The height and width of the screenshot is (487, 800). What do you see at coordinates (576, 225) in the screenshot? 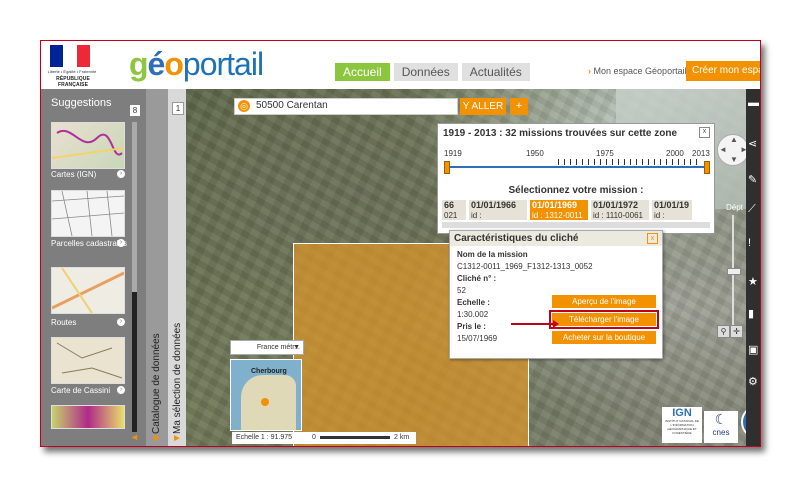
I see `mission-cards-scrollbar` at bounding box center [576, 225].